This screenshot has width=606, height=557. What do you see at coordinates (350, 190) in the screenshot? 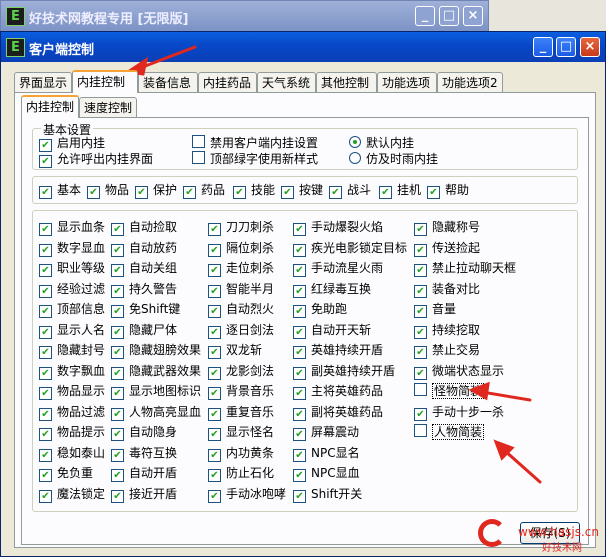
I see `category-option: ✔ 战斗` at bounding box center [350, 190].